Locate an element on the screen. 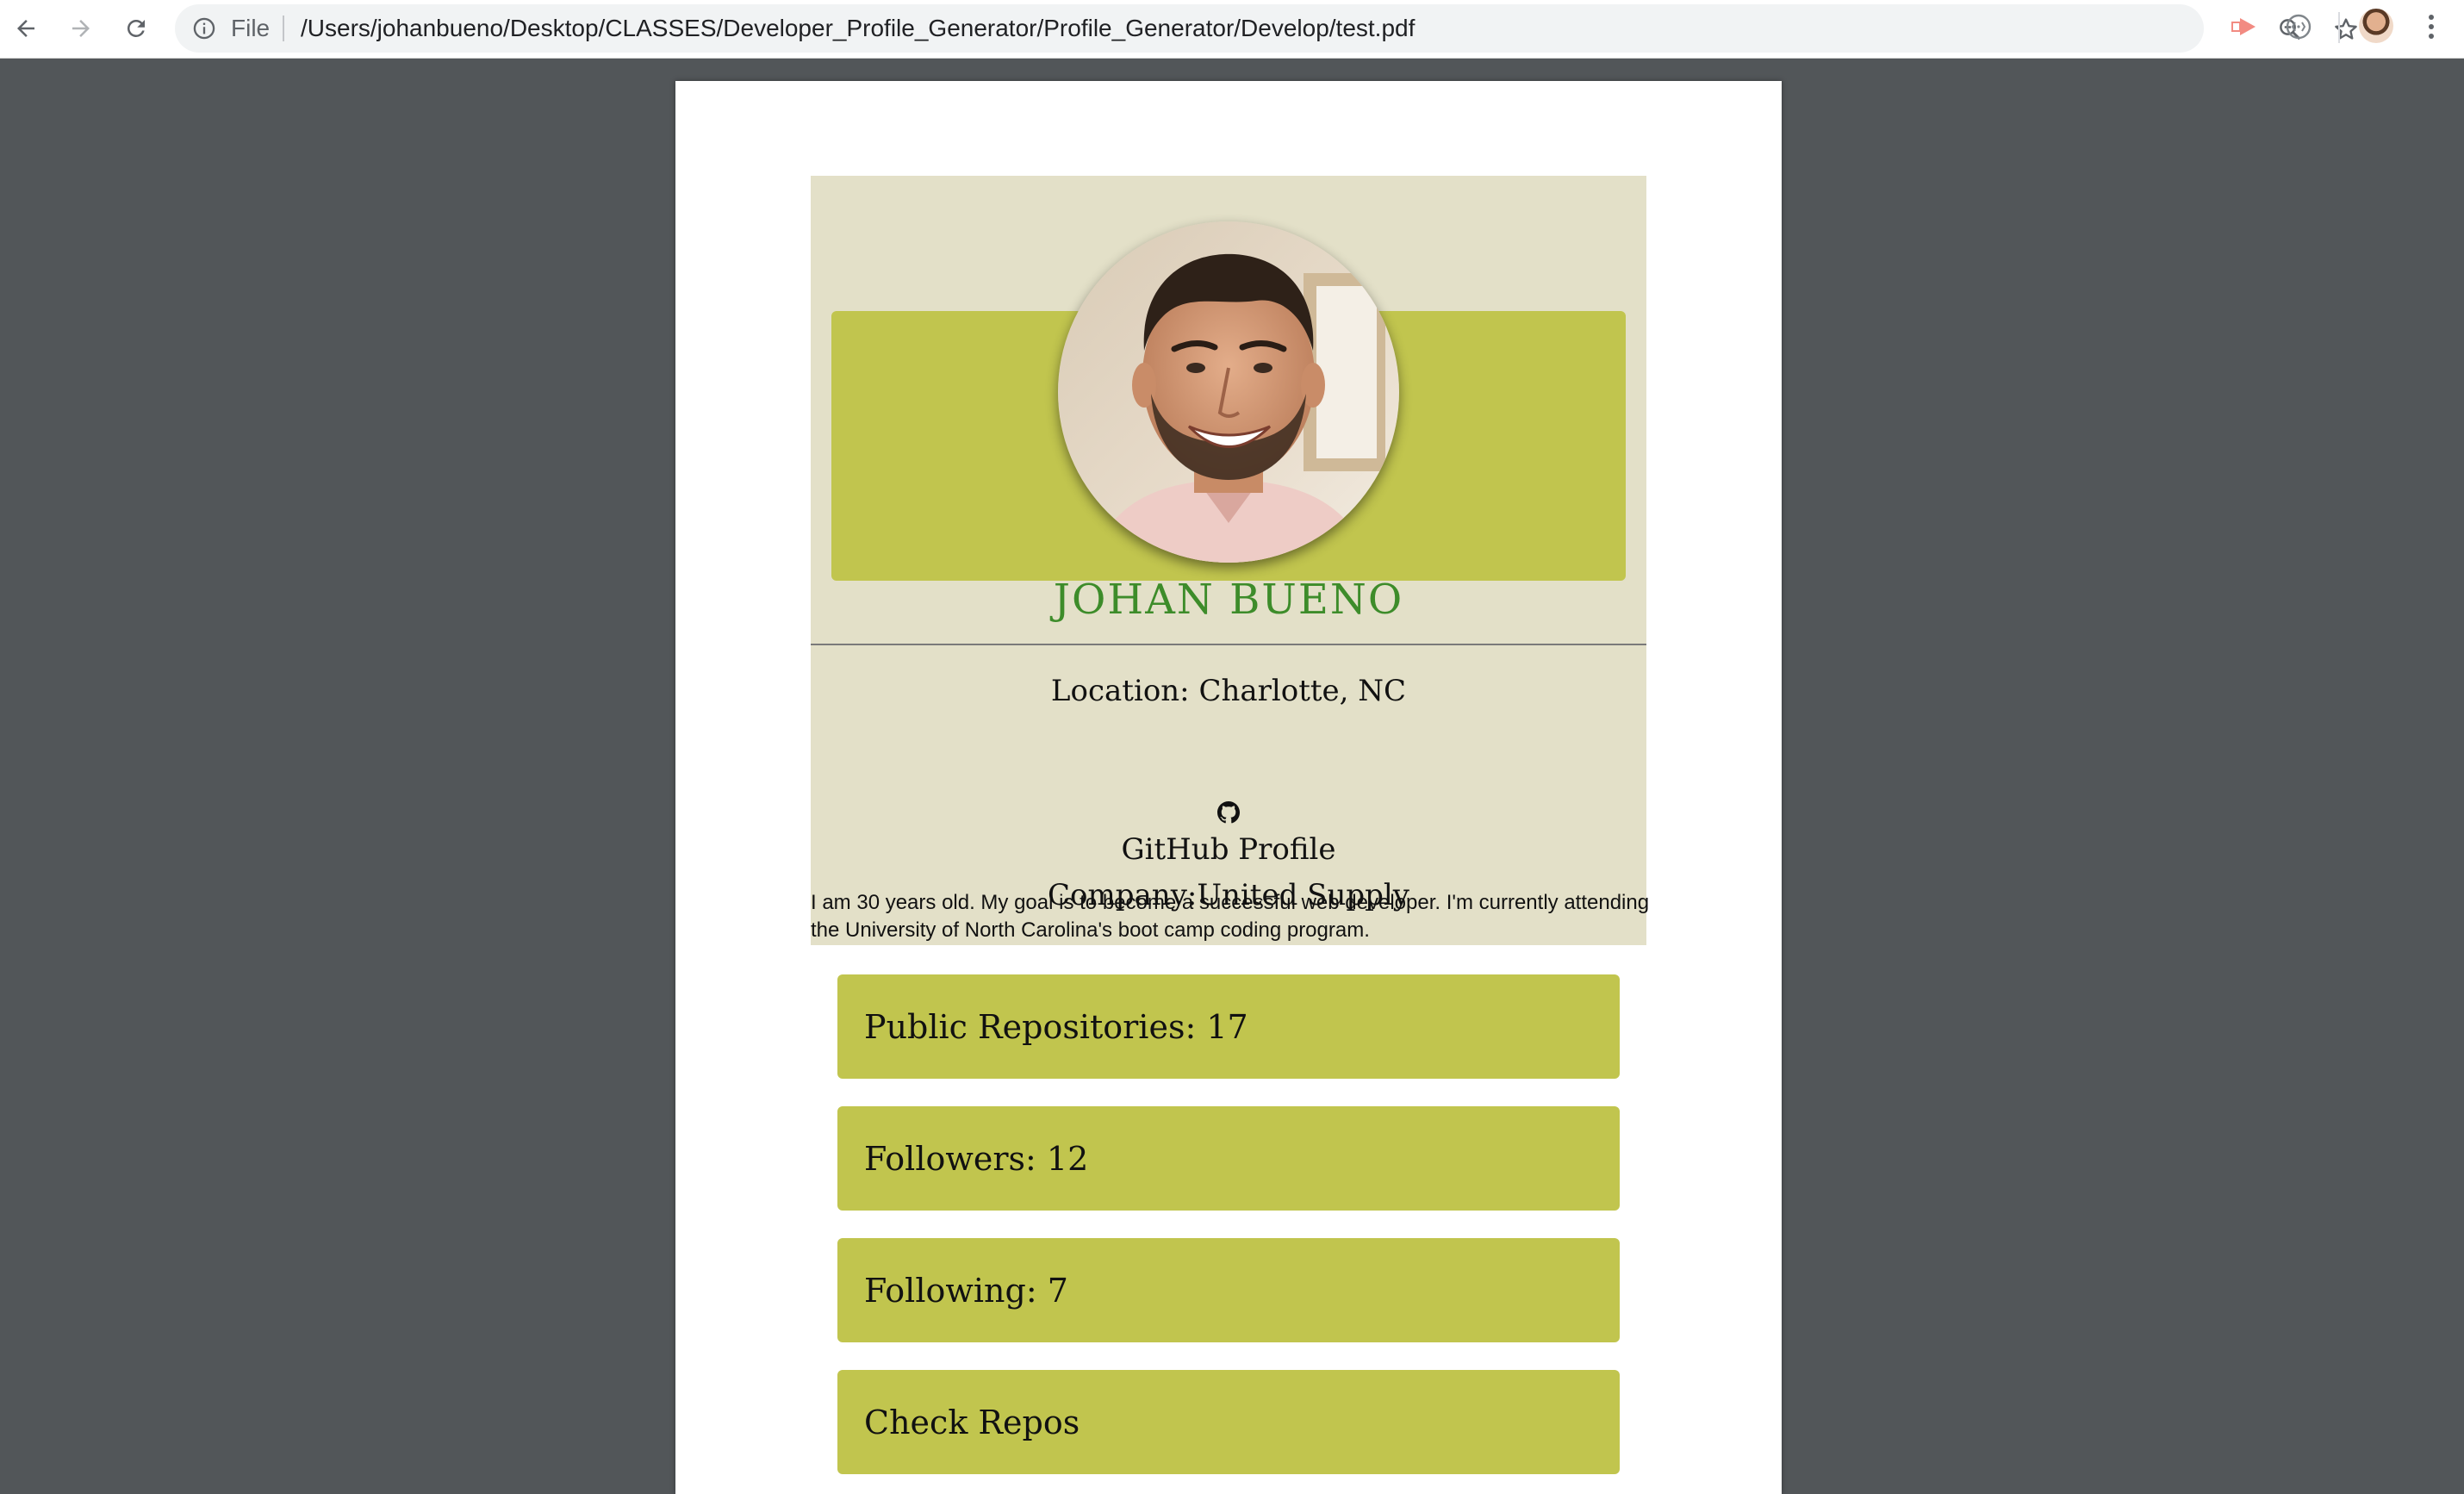 This screenshot has height=1494, width=2464. github-icon is located at coordinates (1229, 812).